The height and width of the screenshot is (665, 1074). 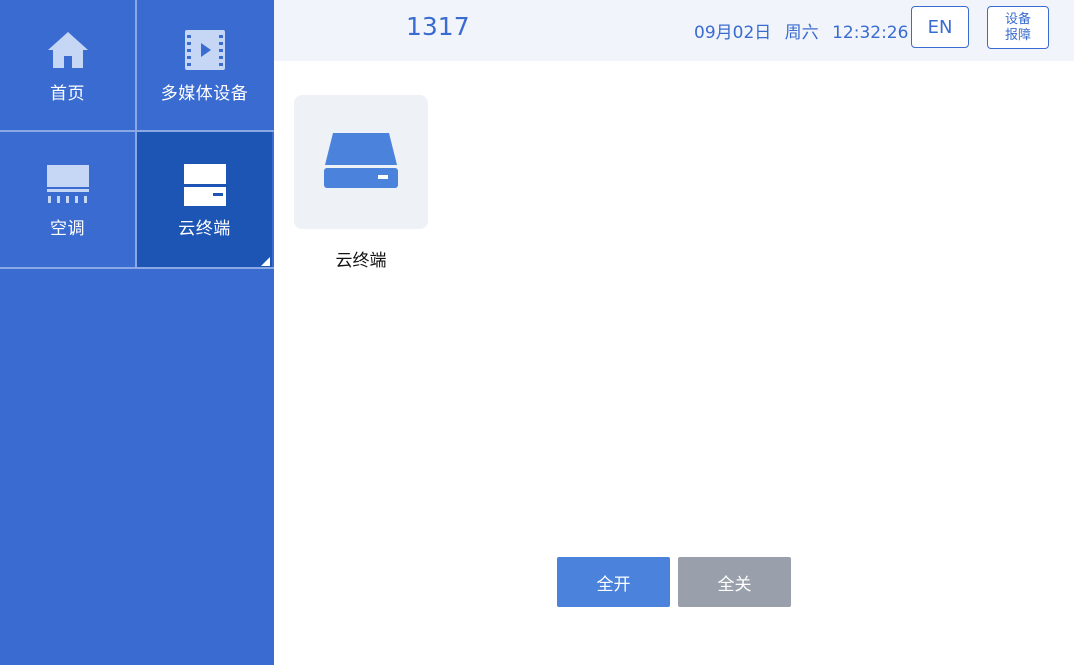 I want to click on report-label-line2: 报障, so click(x=1017, y=35).